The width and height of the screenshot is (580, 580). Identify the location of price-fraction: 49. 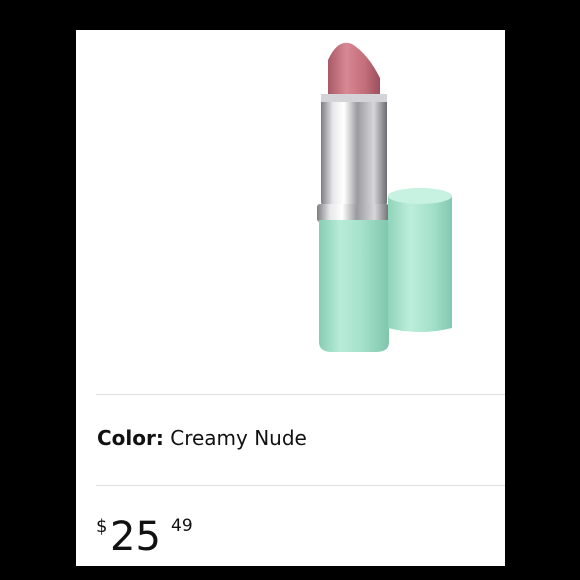
(182, 526).